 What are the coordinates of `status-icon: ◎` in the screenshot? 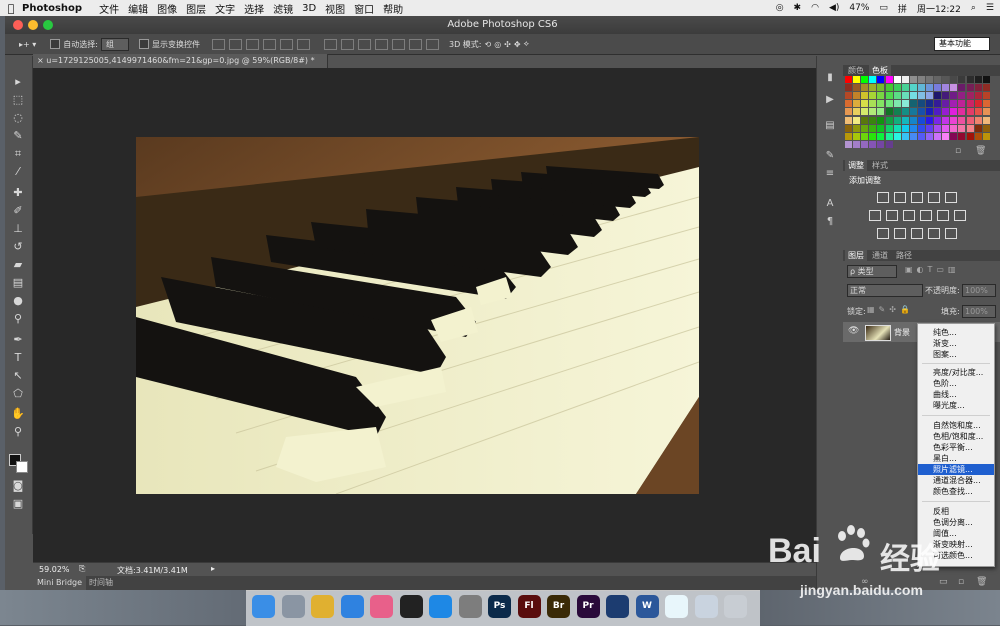 It's located at (780, 8).